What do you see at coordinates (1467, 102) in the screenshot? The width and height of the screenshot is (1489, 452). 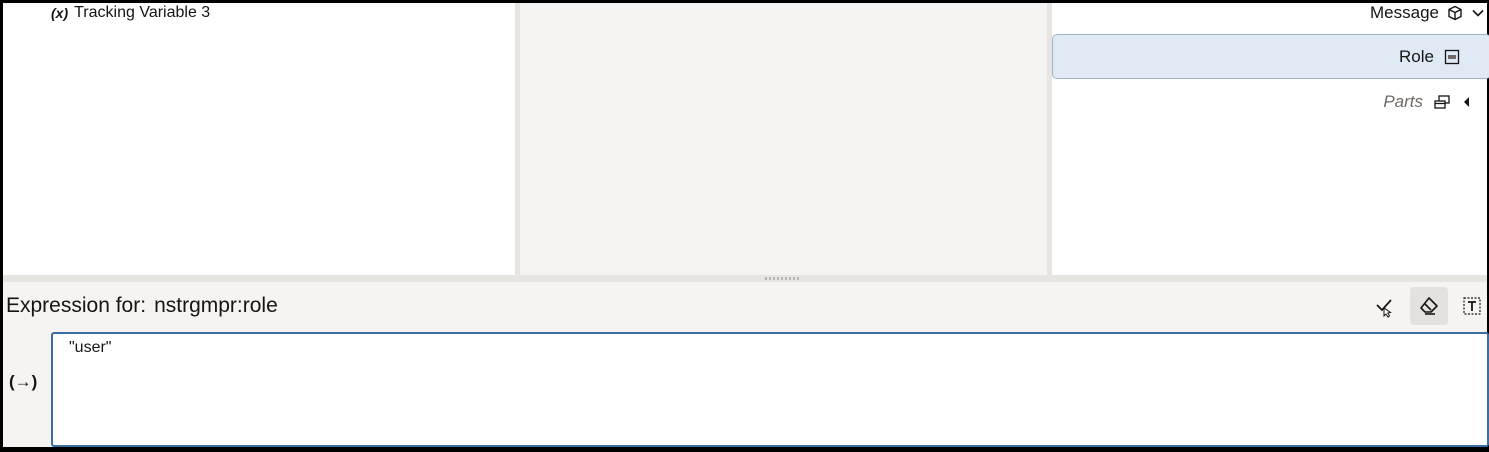 I see `caret-left-icon` at bounding box center [1467, 102].